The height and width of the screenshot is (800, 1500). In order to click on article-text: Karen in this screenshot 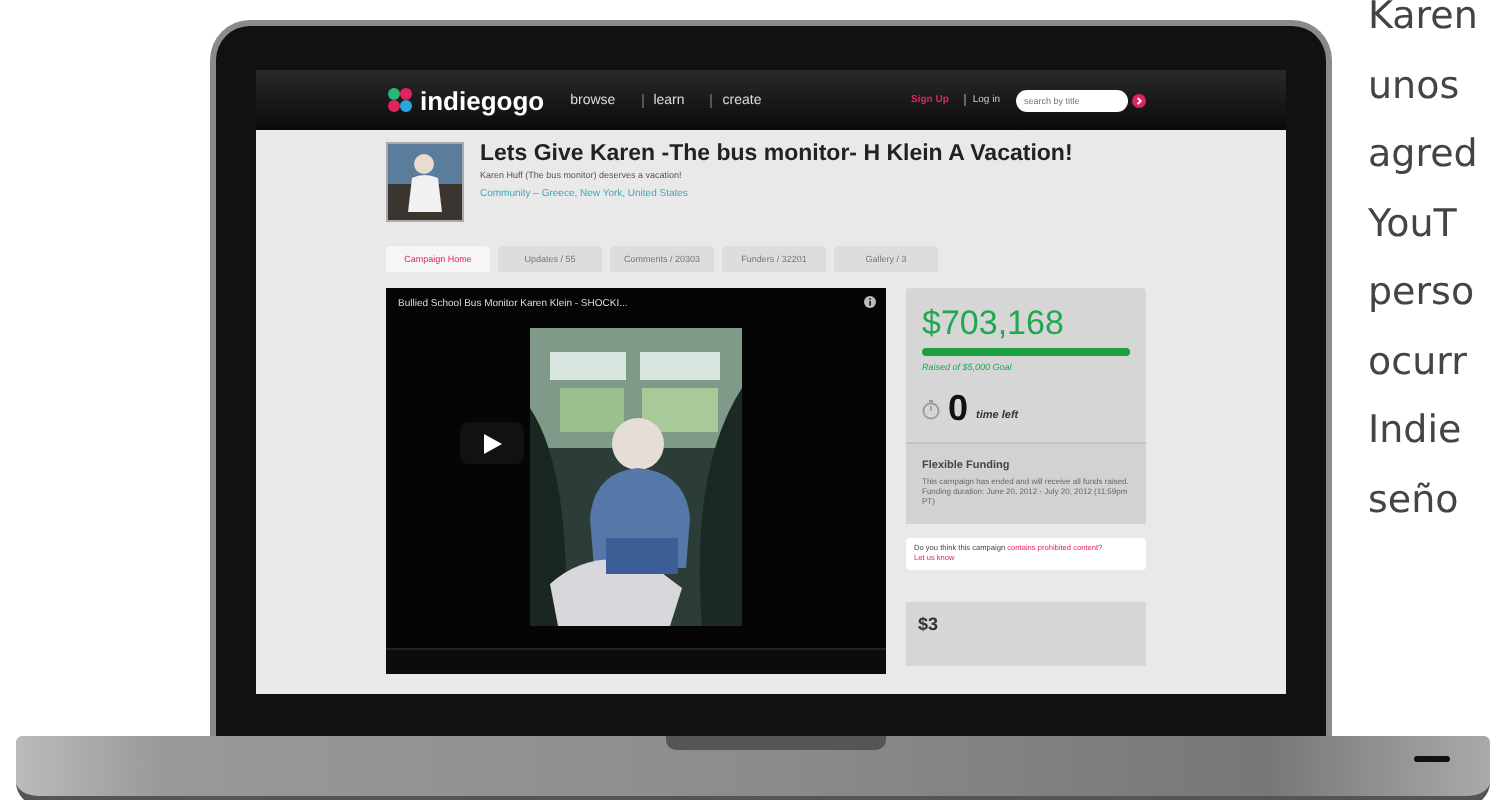, I will do `click(1423, 21)`.